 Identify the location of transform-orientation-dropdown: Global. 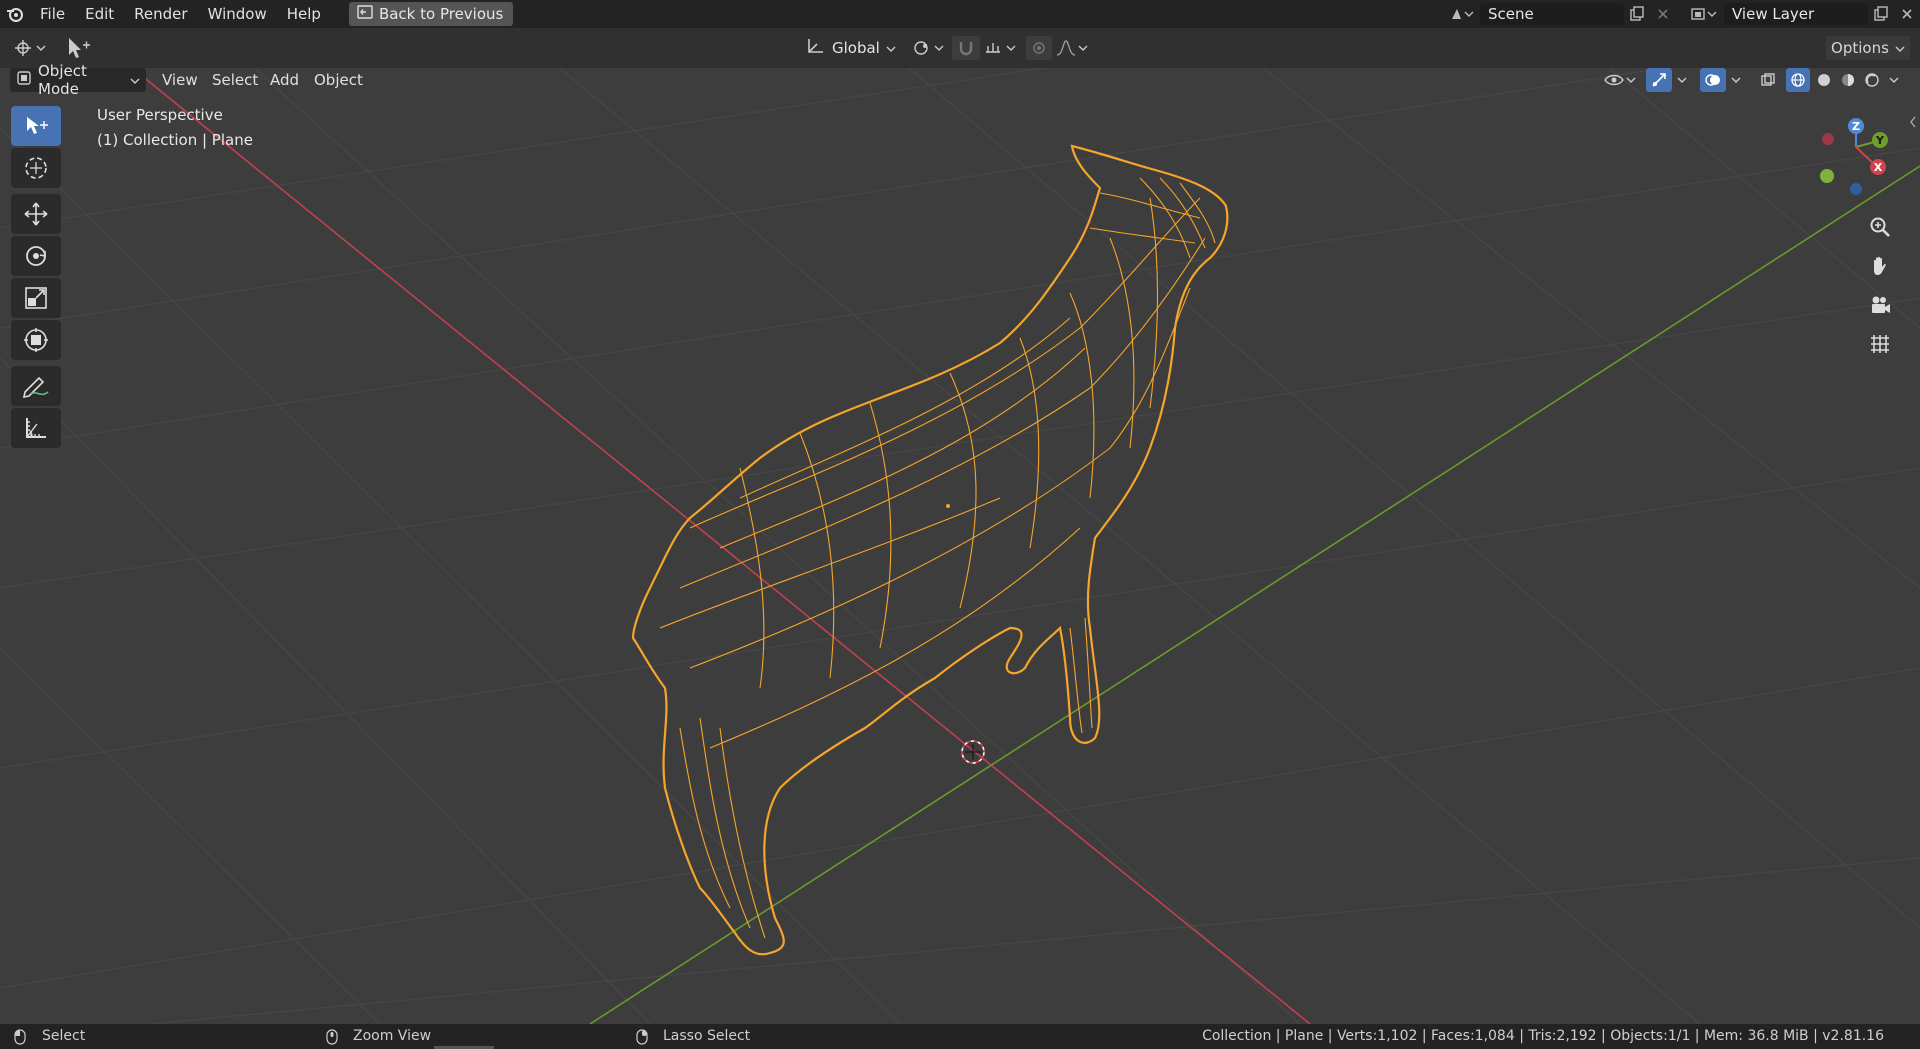
(851, 48).